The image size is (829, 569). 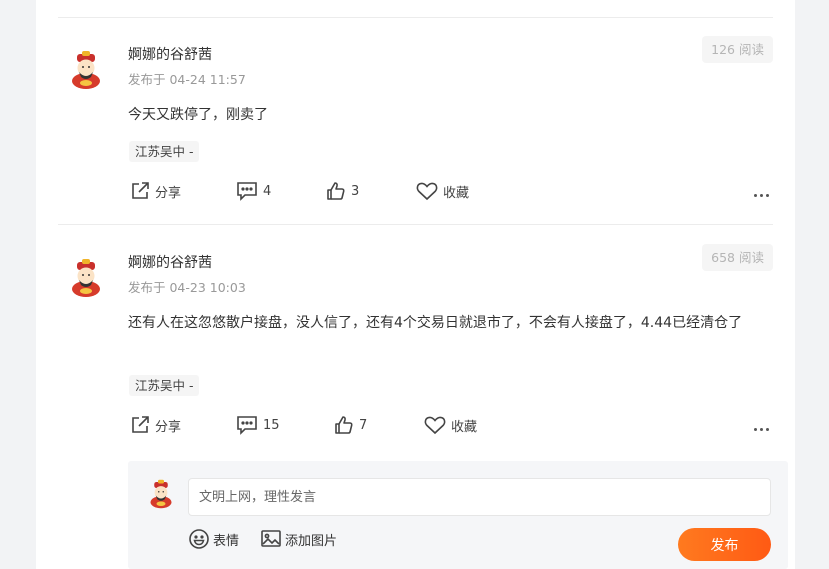 What do you see at coordinates (267, 191) in the screenshot?
I see `comment-count: 4` at bounding box center [267, 191].